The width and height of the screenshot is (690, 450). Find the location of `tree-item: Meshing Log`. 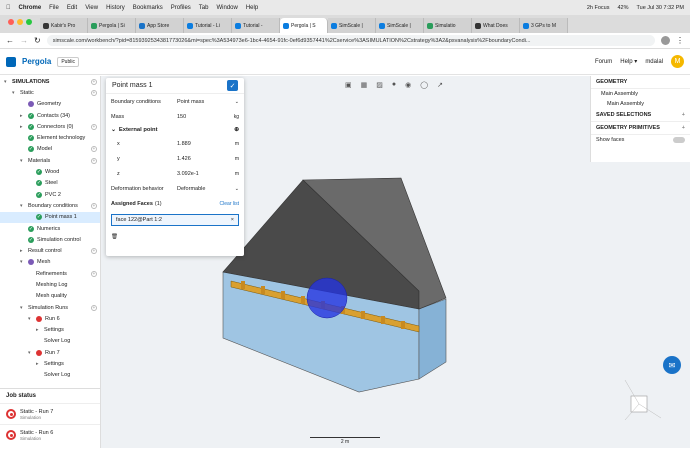

tree-item: Meshing Log is located at coordinates (50, 284).